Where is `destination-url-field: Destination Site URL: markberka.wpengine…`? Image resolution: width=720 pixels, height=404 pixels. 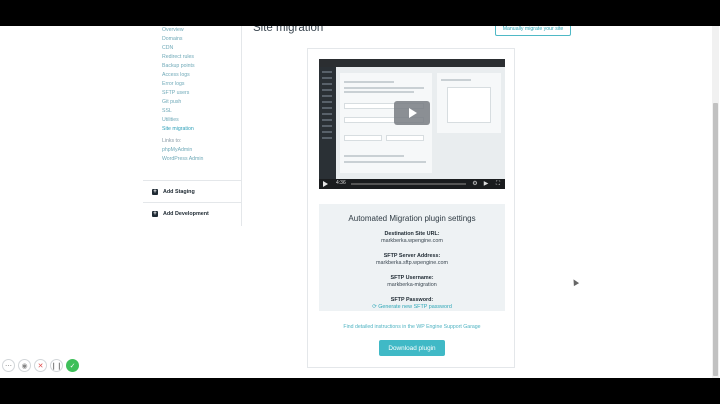 destination-url-field: Destination Site URL: markberka.wpengine… is located at coordinates (412, 238).